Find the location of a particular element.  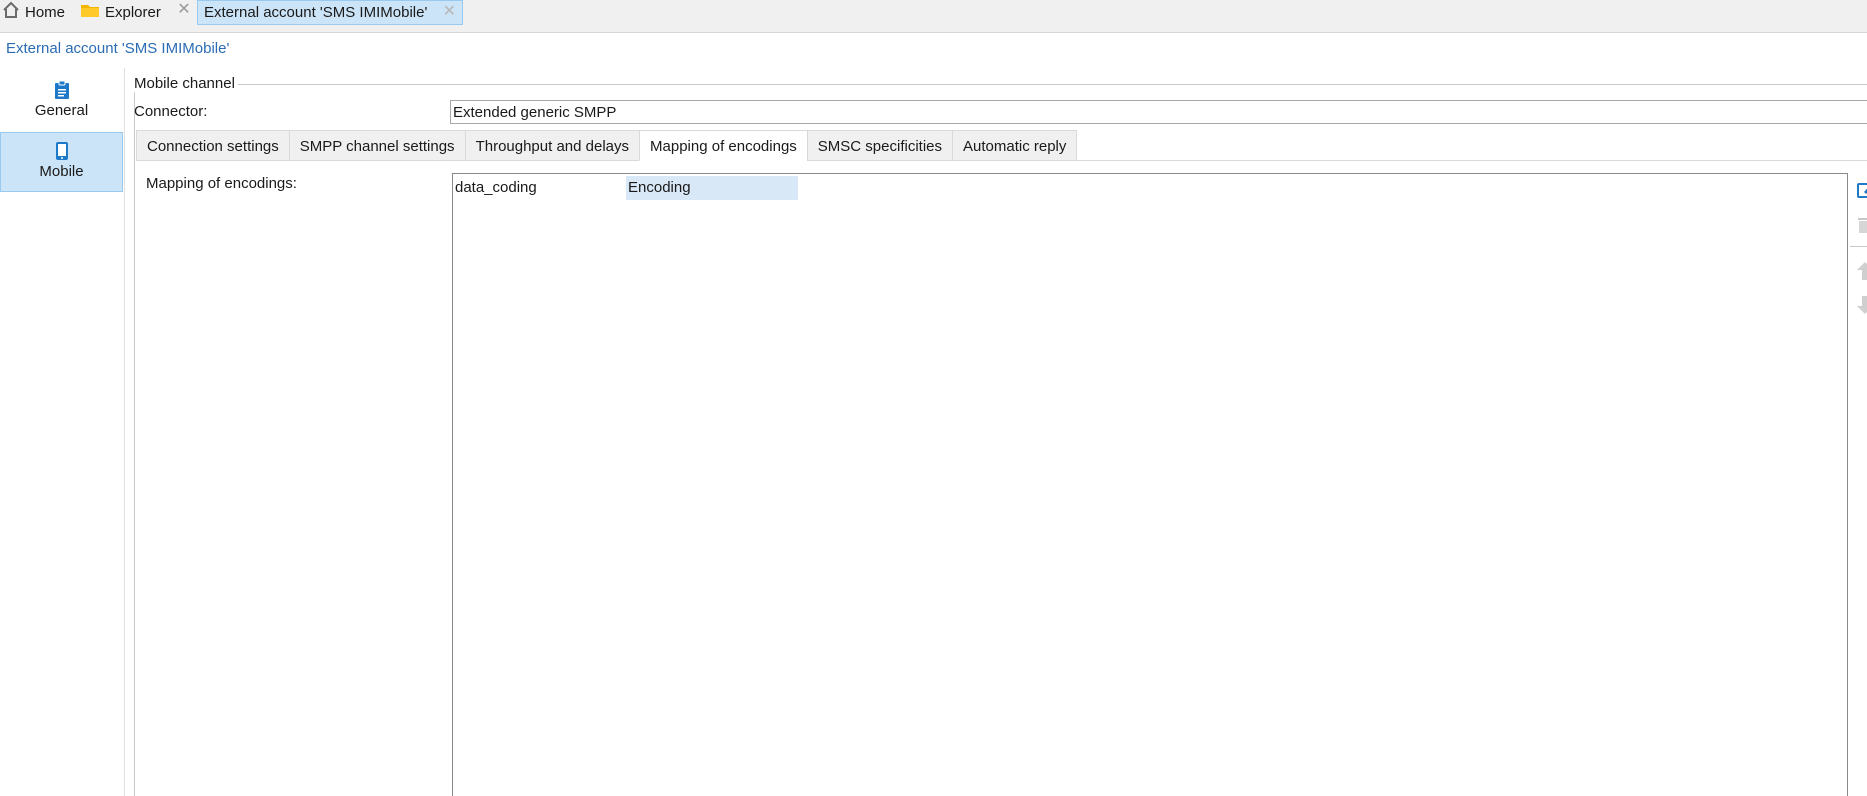

breadcrumb: External account 'SMS IMIMobile' is located at coordinates (117, 48).